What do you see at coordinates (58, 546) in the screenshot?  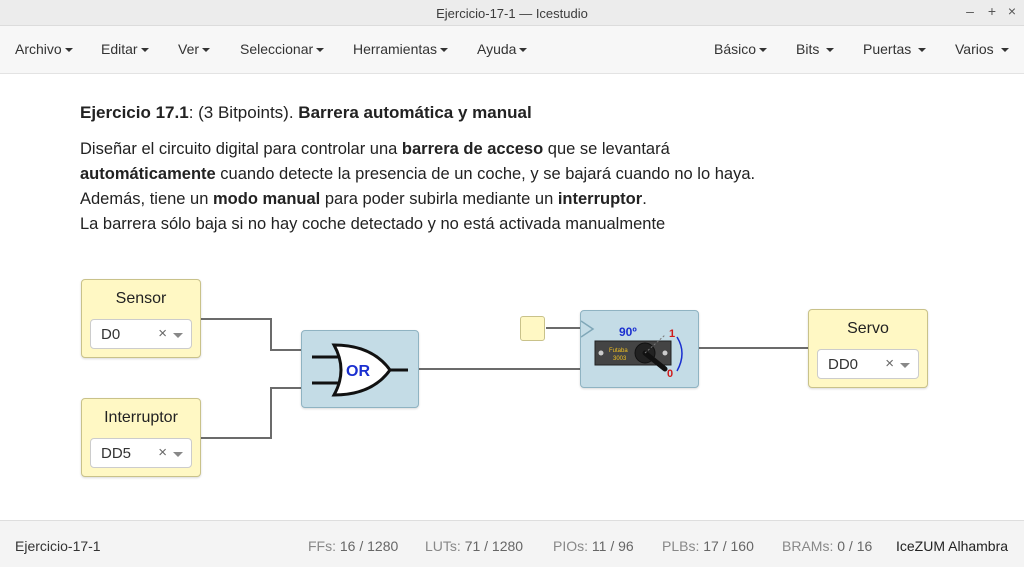 I see `project-name: Ejercicio-17-1` at bounding box center [58, 546].